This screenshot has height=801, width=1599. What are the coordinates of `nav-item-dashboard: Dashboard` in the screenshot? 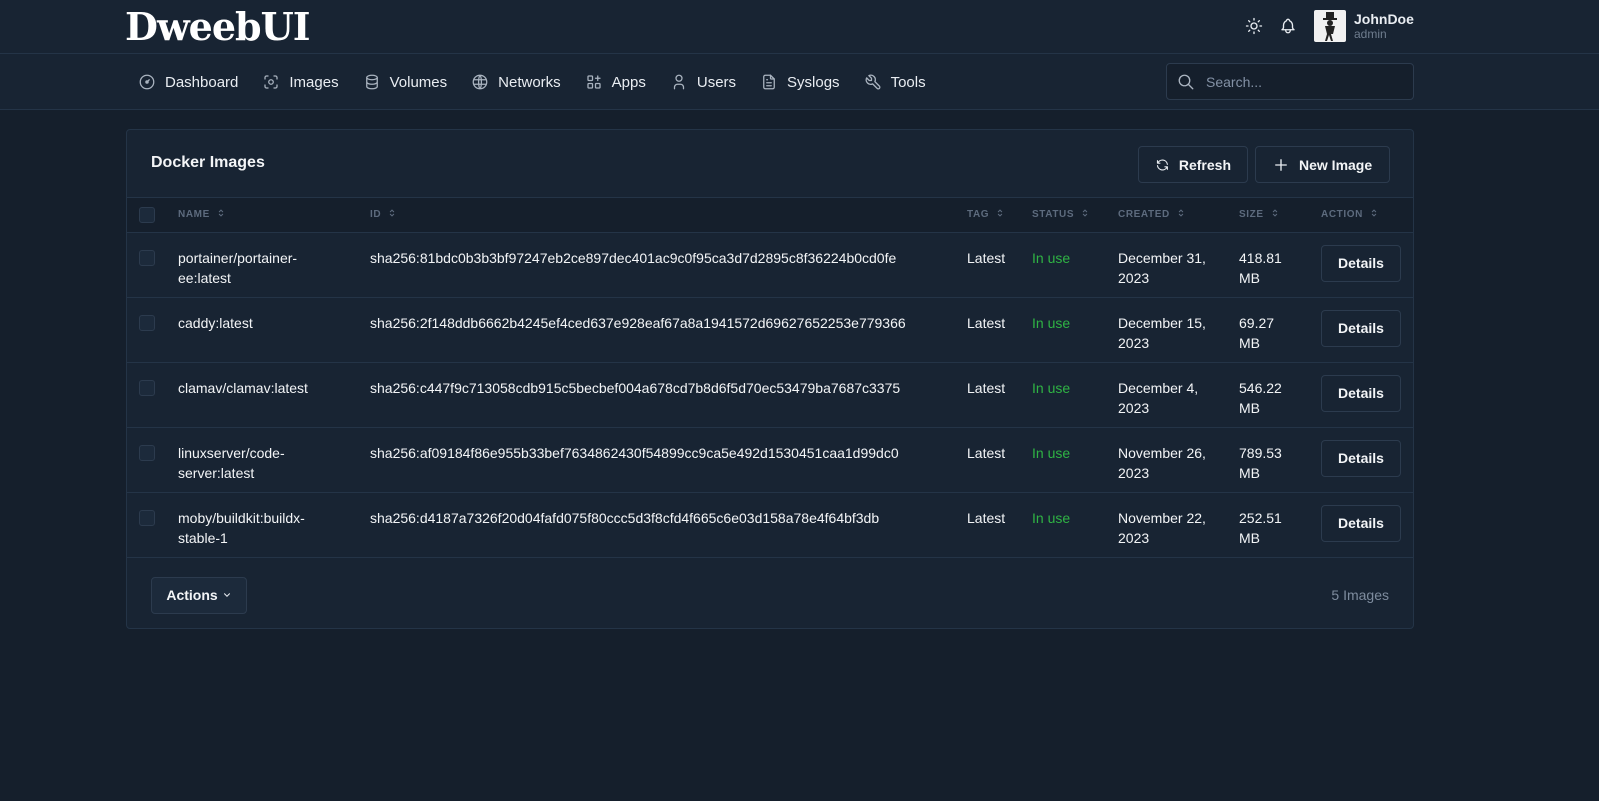 It's located at (188, 82).